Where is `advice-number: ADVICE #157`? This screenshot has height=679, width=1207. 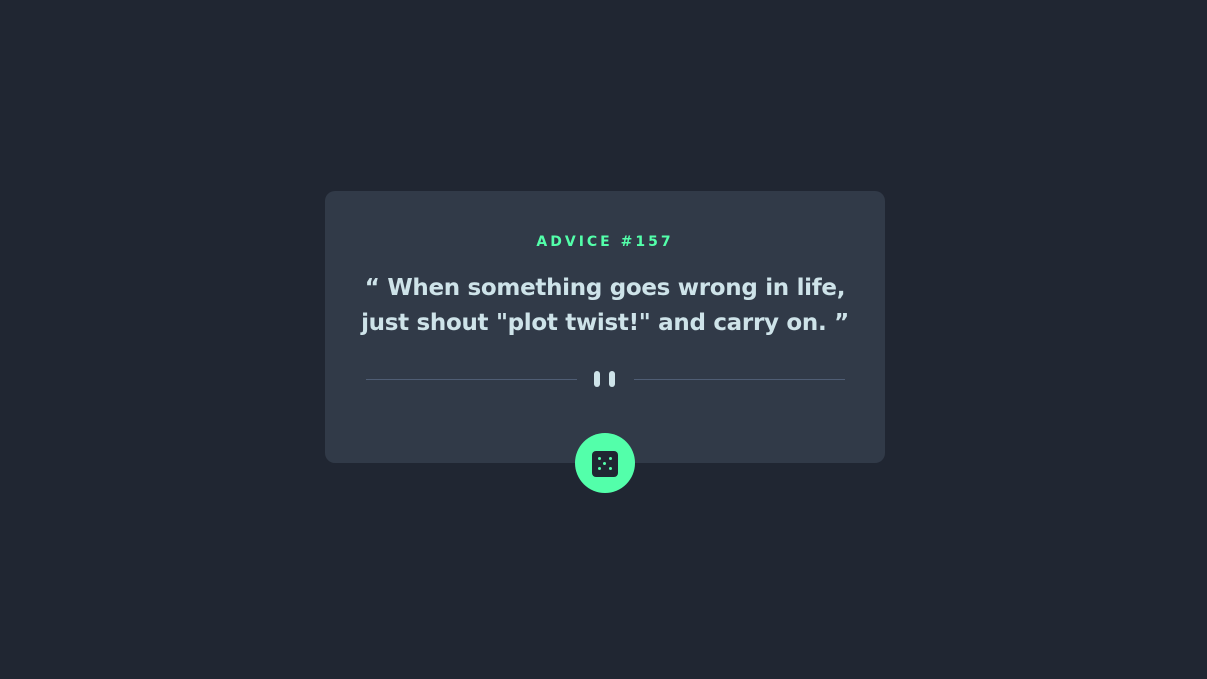 advice-number: ADVICE #157 is located at coordinates (605, 242).